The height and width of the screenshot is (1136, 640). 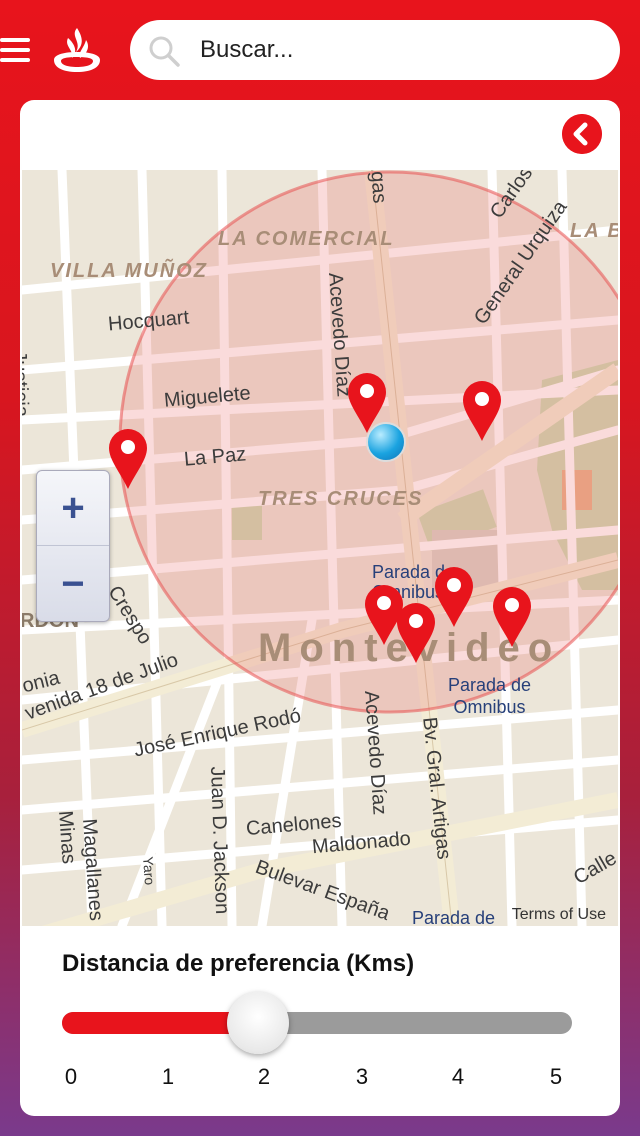 I want to click on zoom-control: + −, so click(x=73, y=546).